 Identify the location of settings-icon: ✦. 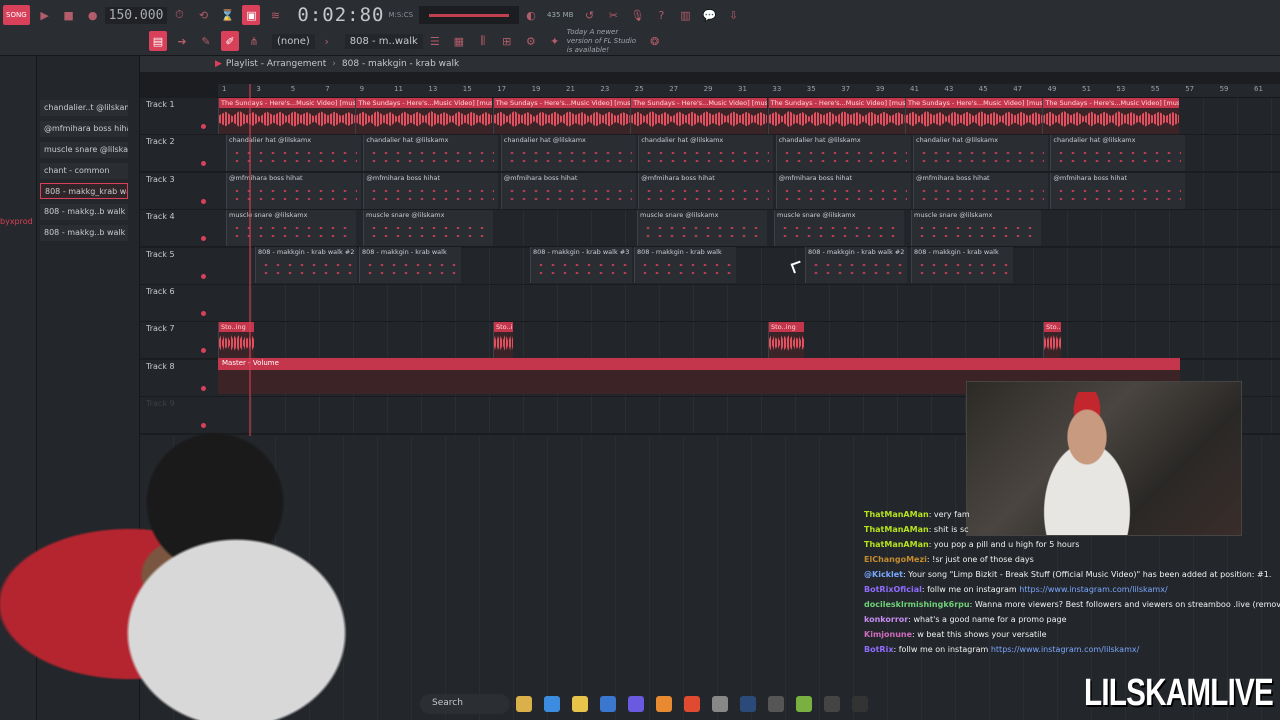
(555, 41).